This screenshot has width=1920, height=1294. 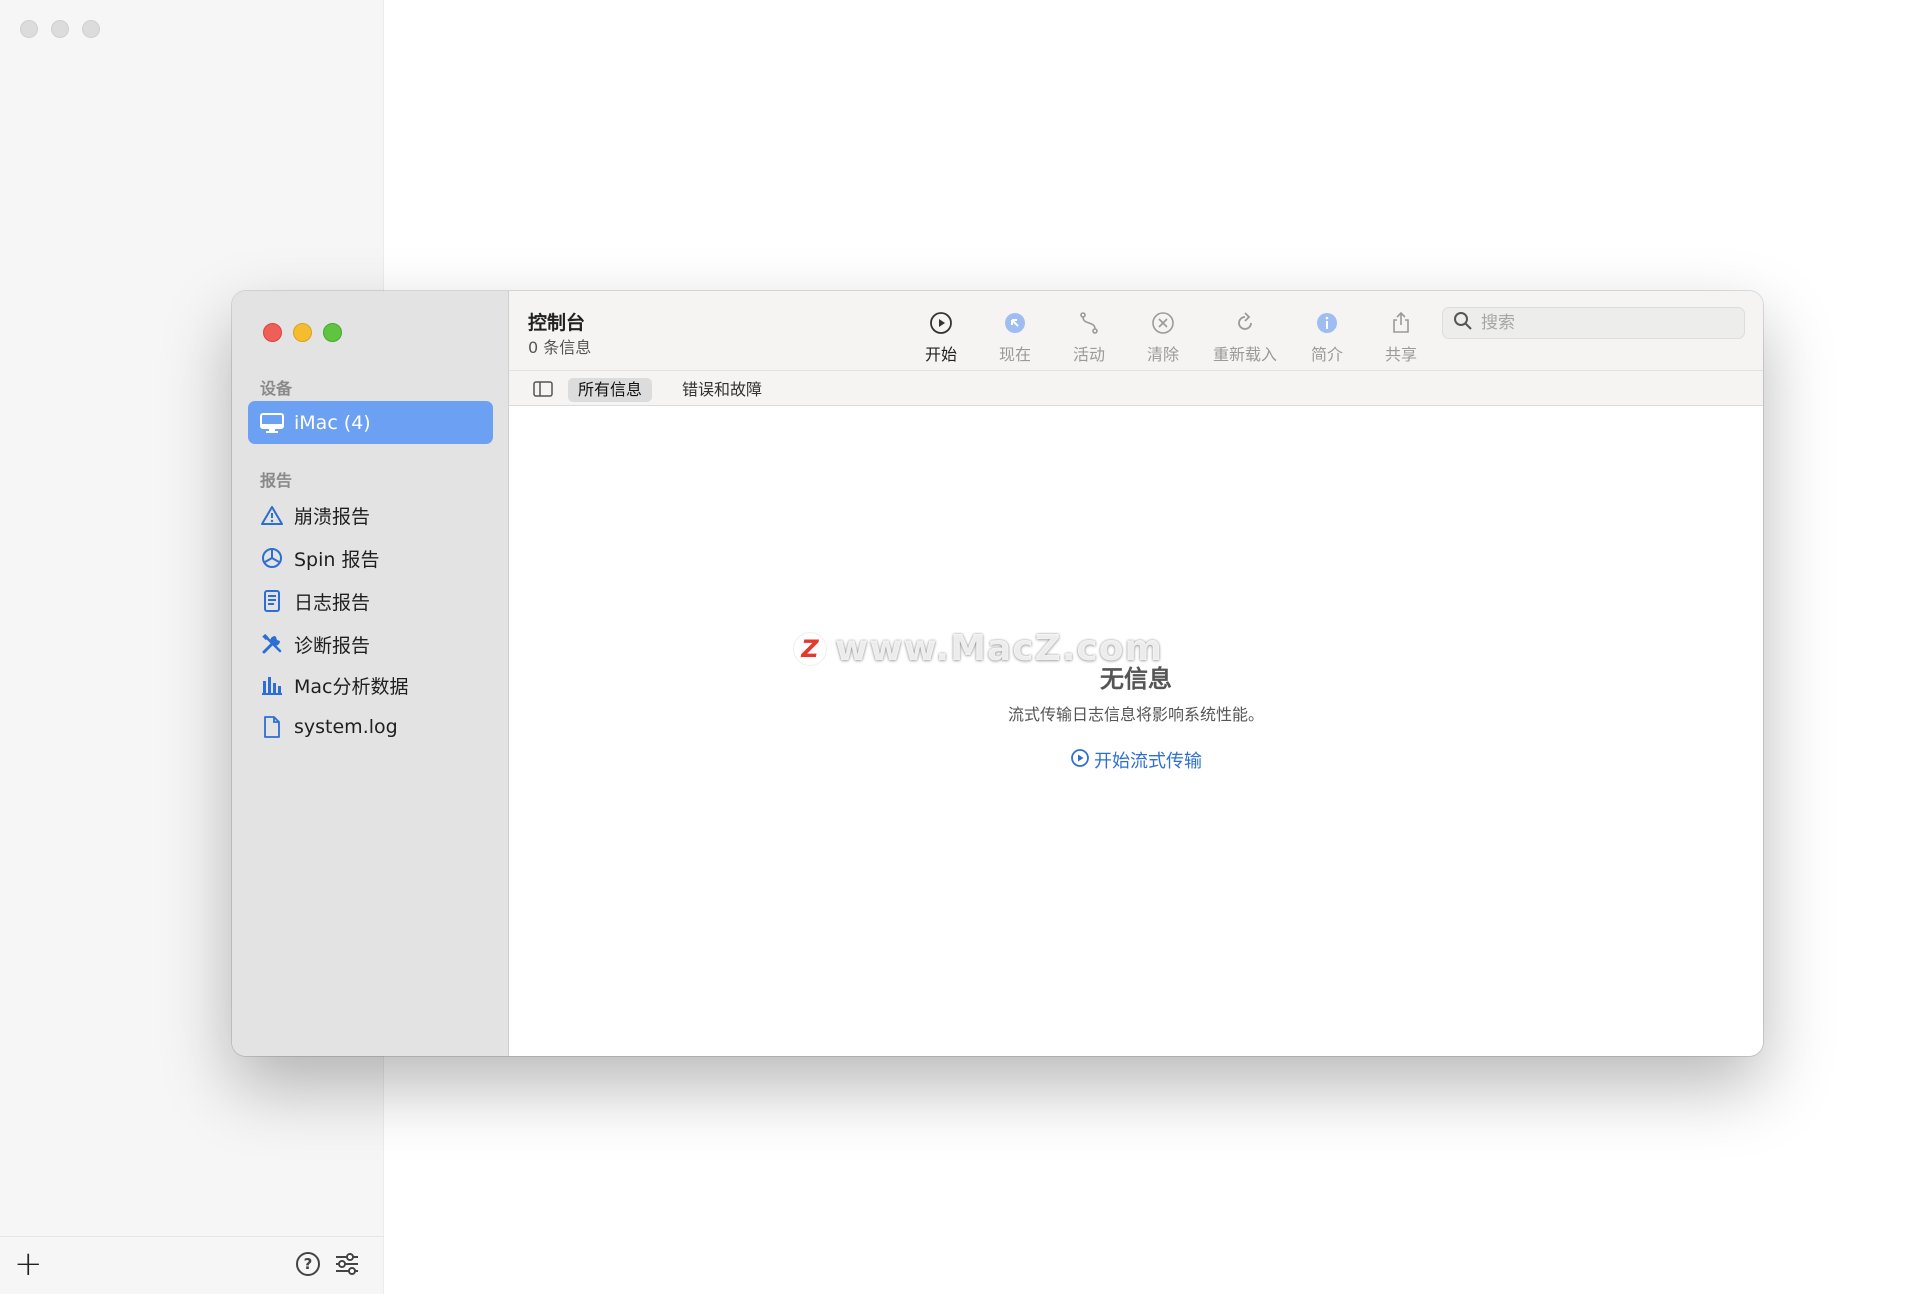 I want to click on sidebar-toggle-icon, so click(x=543, y=391).